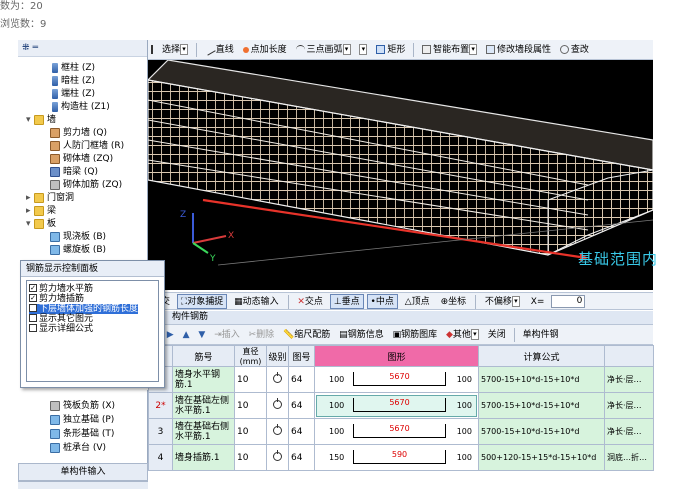 The image size is (686, 489). Describe the element at coordinates (74, 172) in the screenshot. I see `tree-item: 暗梁 (Q)` at that location.